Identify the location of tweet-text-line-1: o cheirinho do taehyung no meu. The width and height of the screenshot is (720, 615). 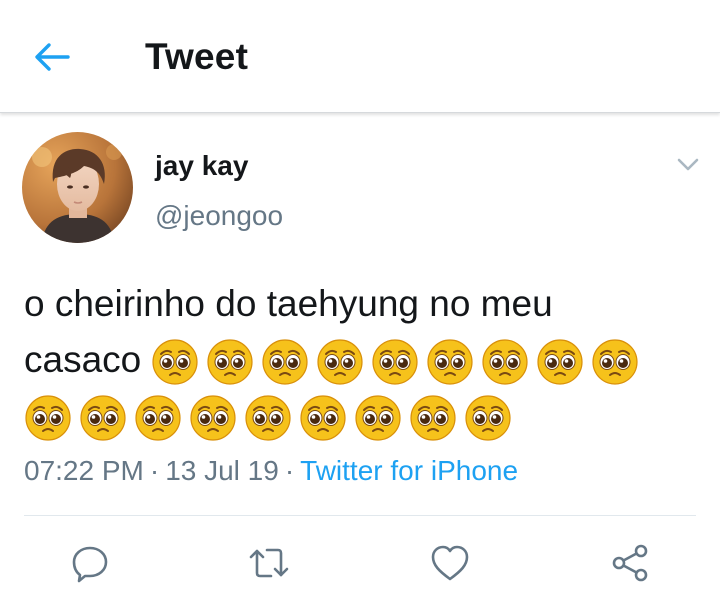
(288, 303).